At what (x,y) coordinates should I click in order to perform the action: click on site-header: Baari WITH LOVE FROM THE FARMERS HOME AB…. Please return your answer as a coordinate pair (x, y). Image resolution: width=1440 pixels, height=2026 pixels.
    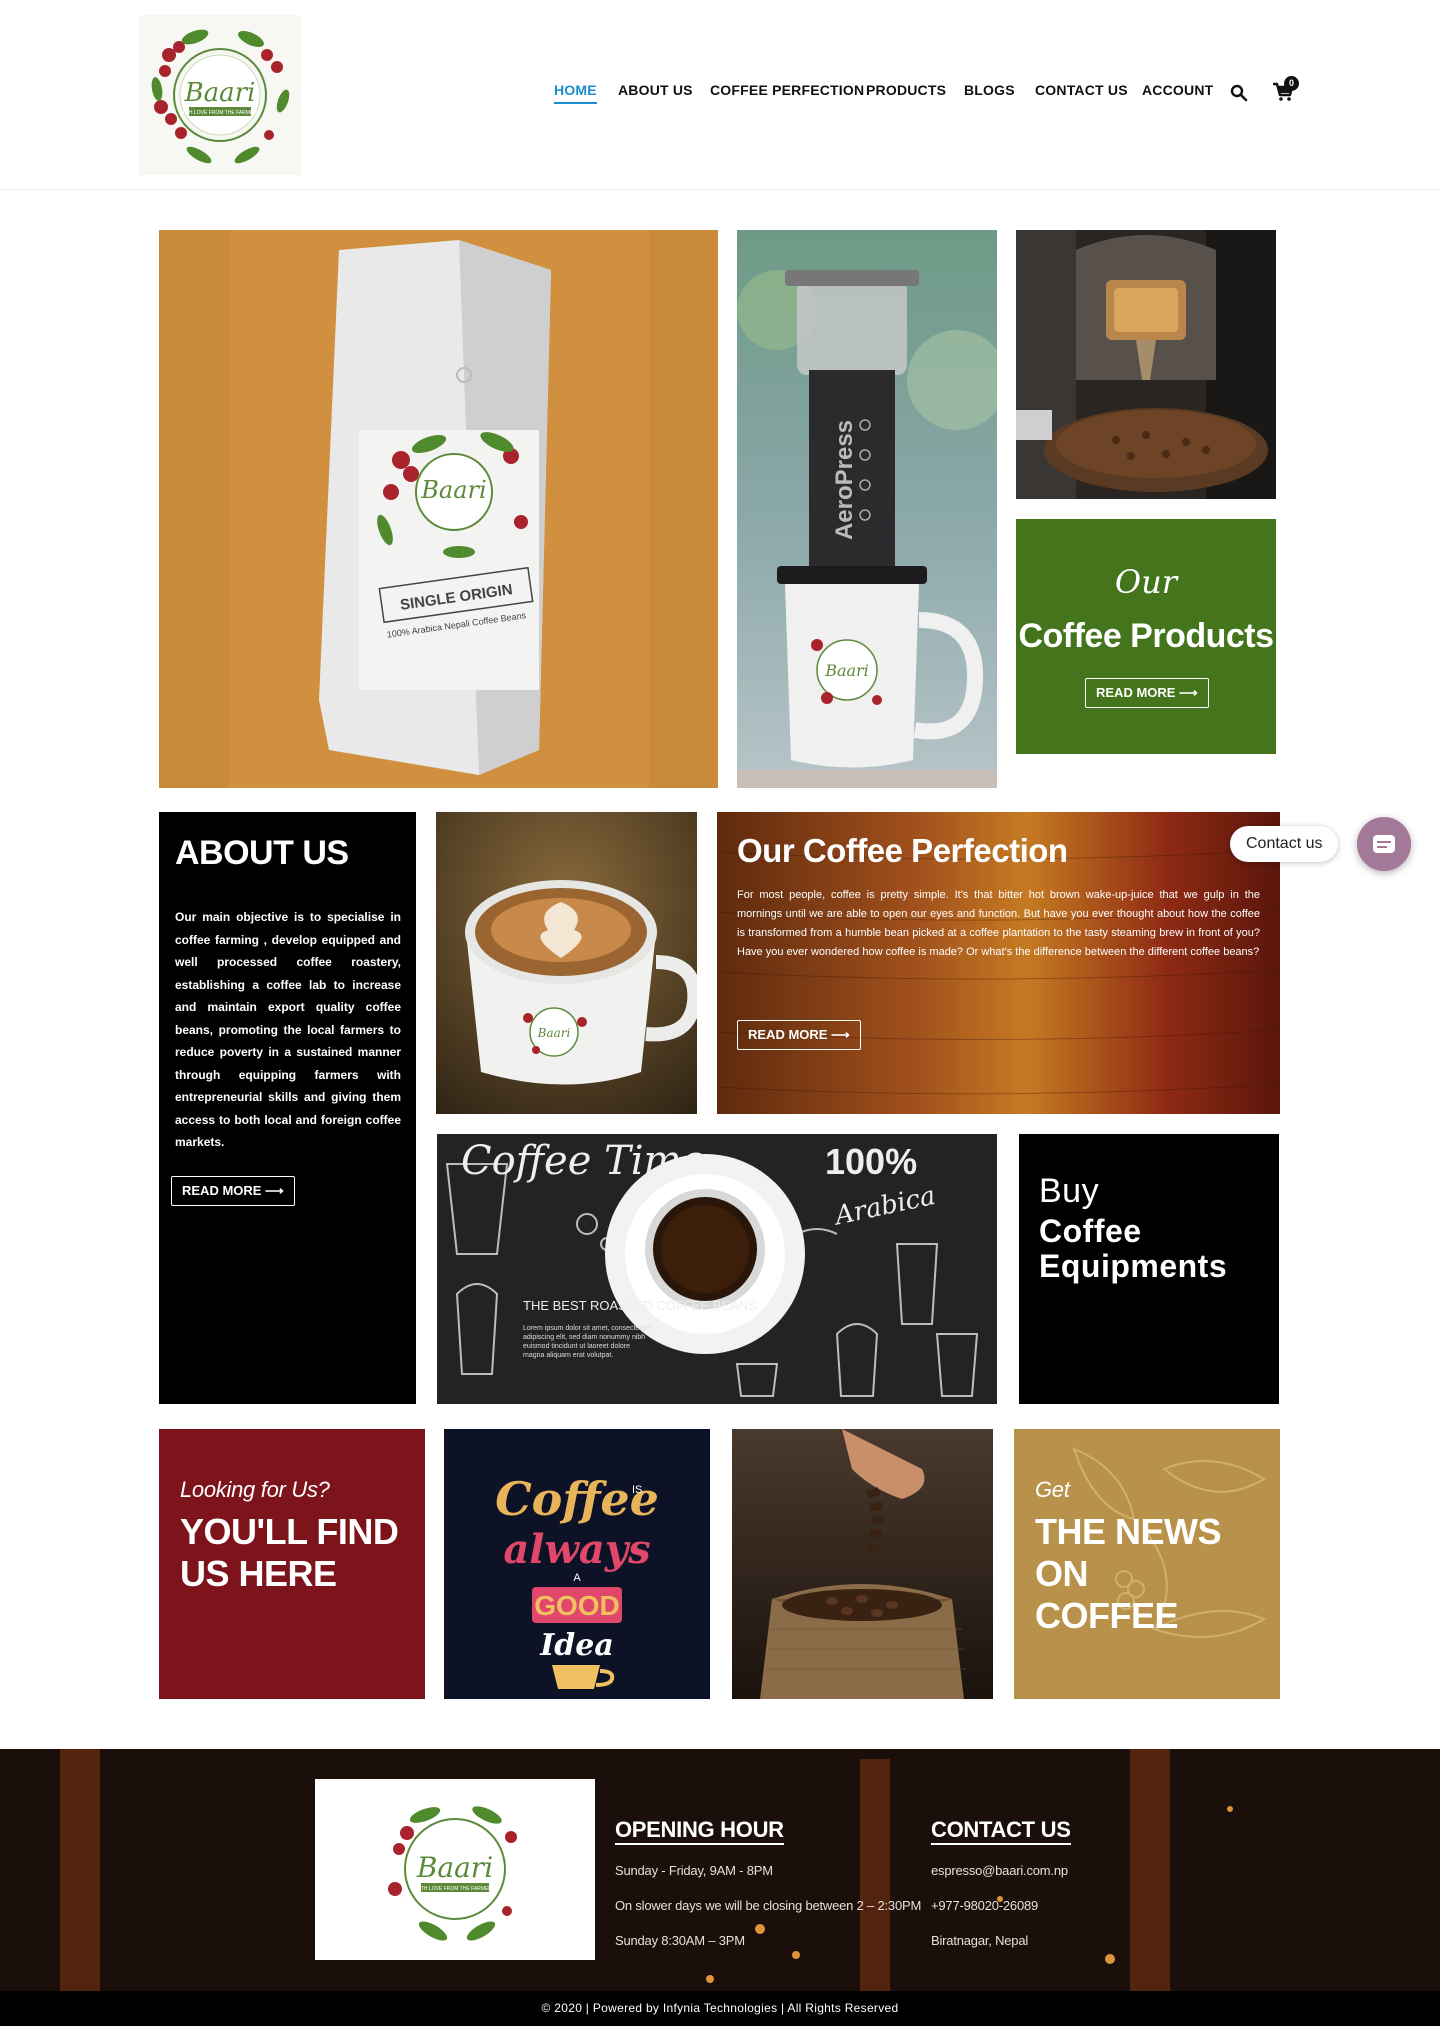
    Looking at the image, I should click on (720, 95).